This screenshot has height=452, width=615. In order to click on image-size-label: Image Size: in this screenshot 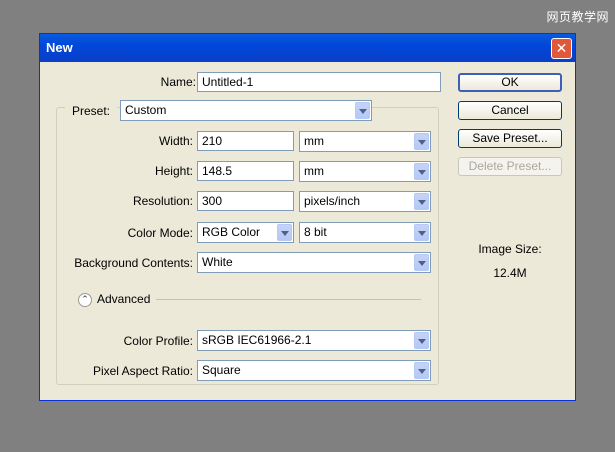, I will do `click(510, 249)`.